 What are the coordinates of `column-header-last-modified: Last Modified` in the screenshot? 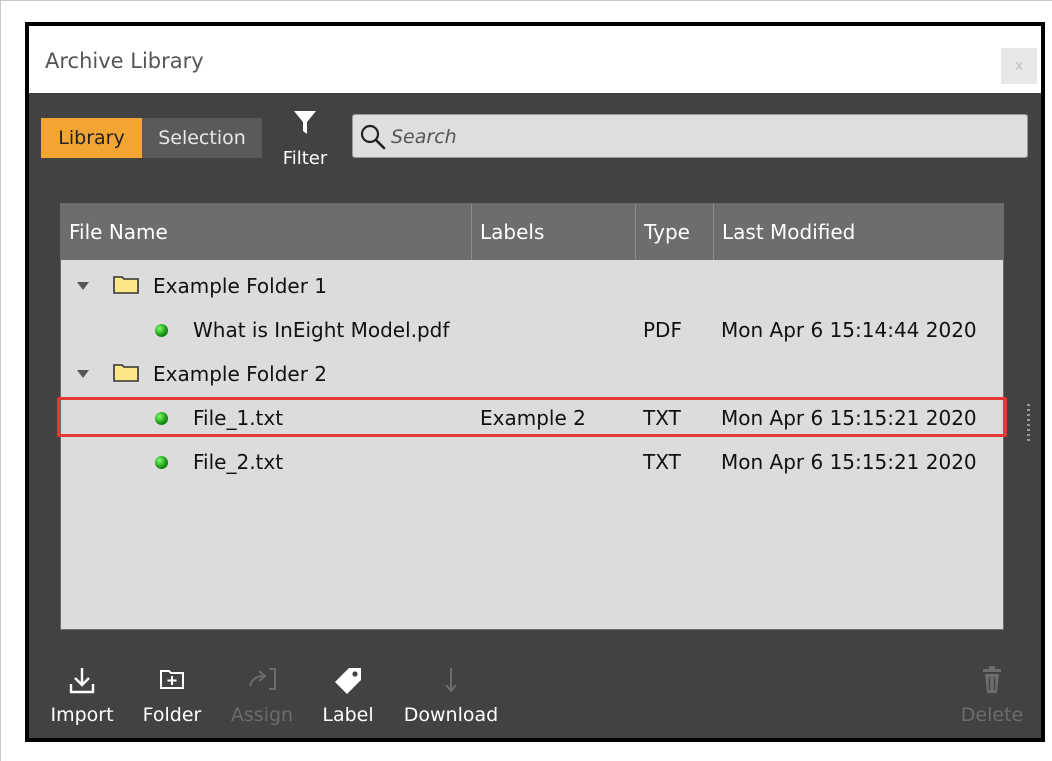 It's located at (858, 232).